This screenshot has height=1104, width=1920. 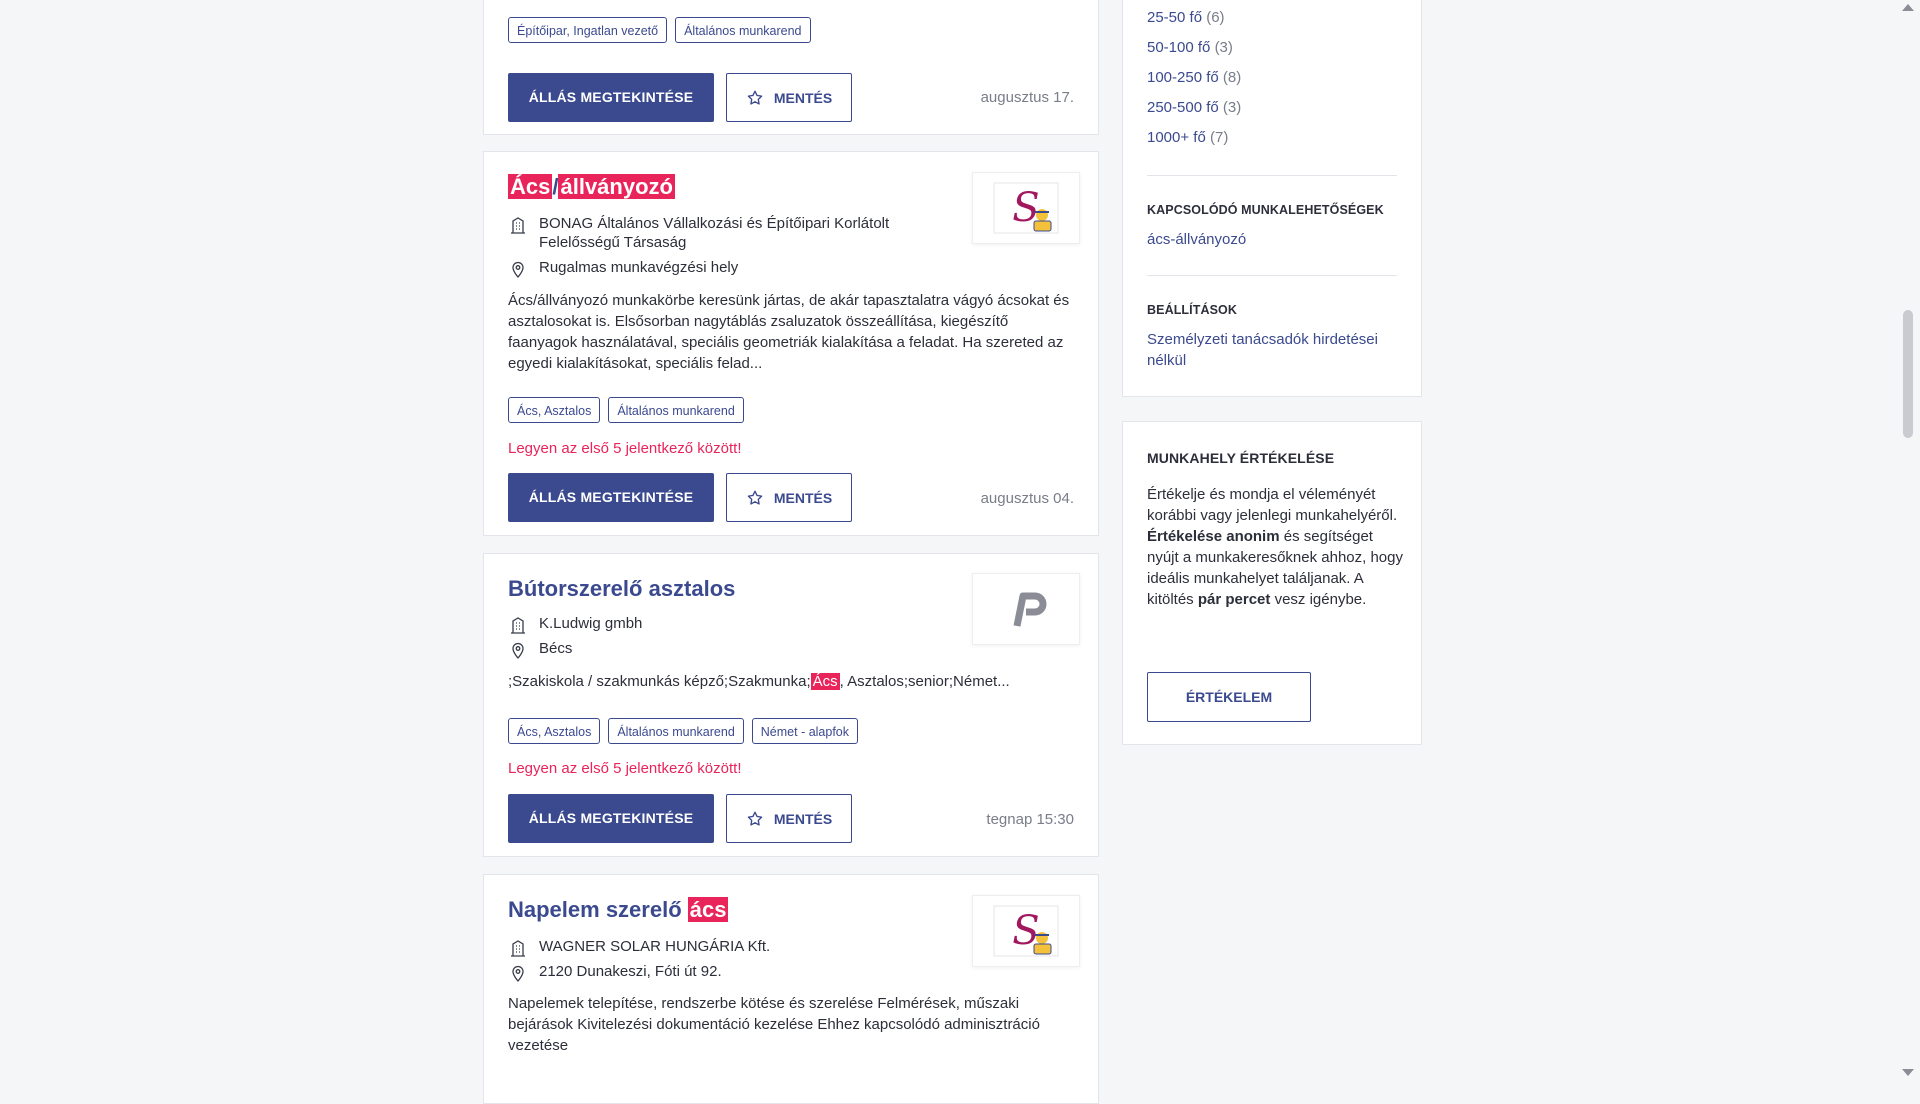 I want to click on scroll-up-arrow-icon, so click(x=1908, y=7).